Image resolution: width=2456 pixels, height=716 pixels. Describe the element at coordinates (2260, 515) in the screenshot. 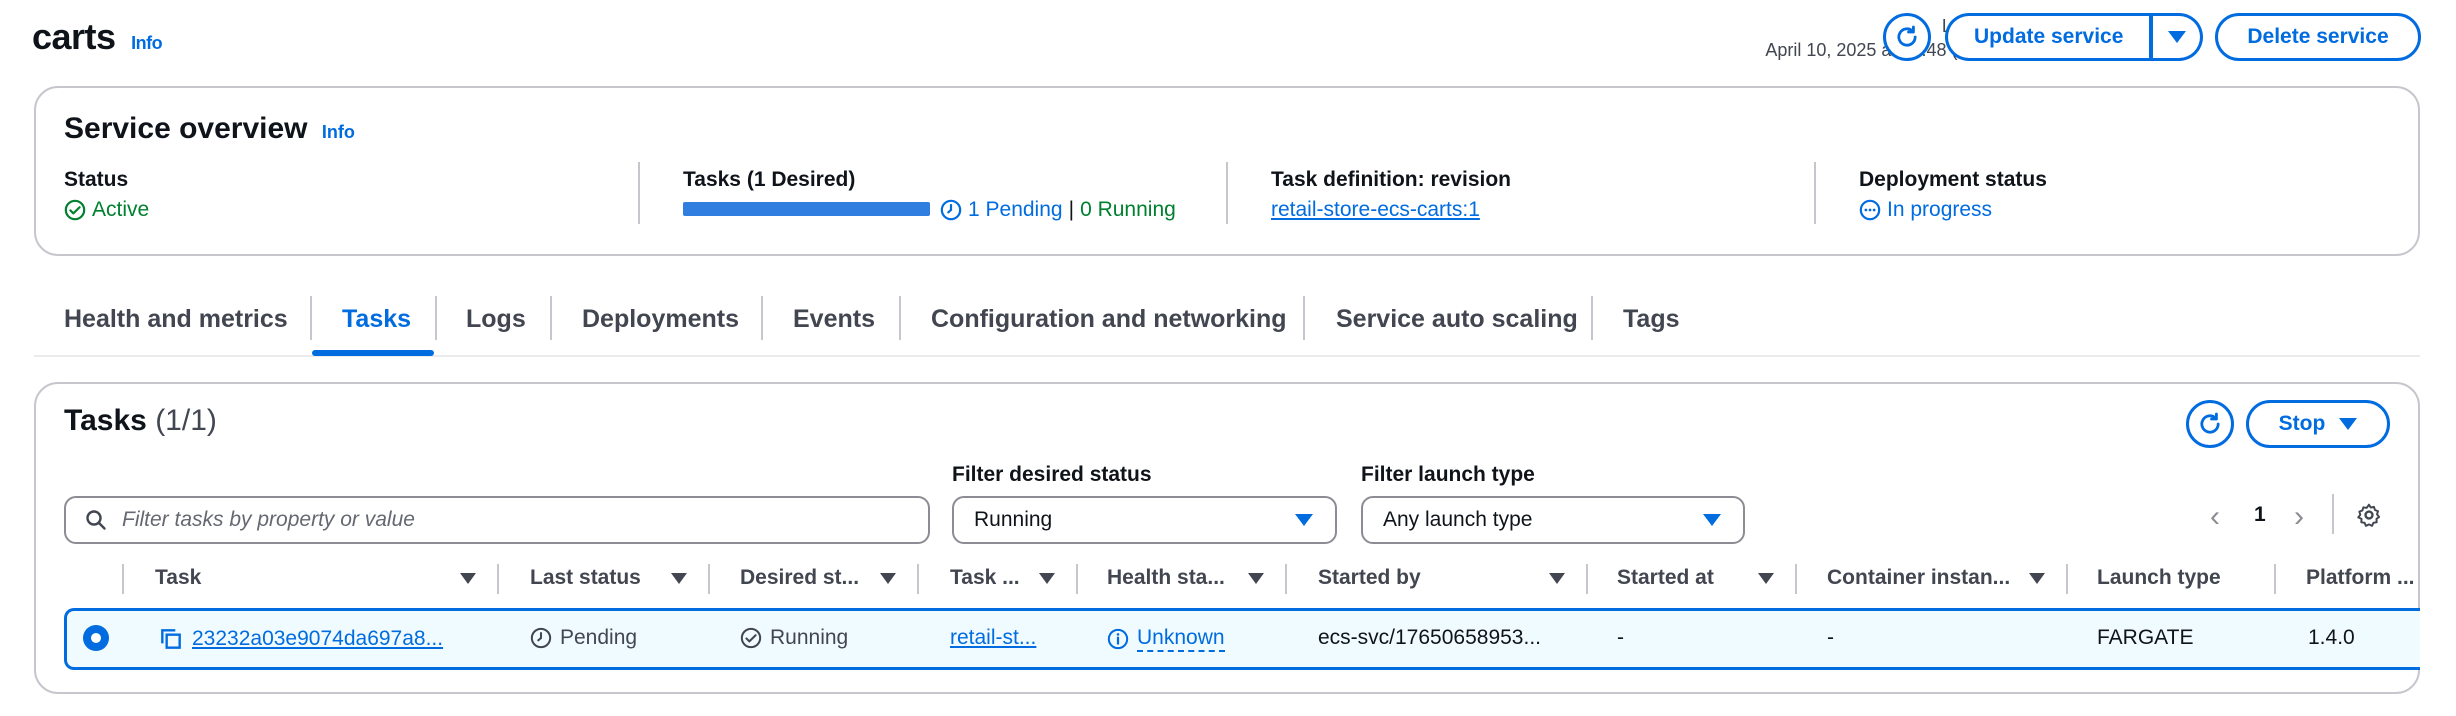

I see `page-number: 1` at that location.